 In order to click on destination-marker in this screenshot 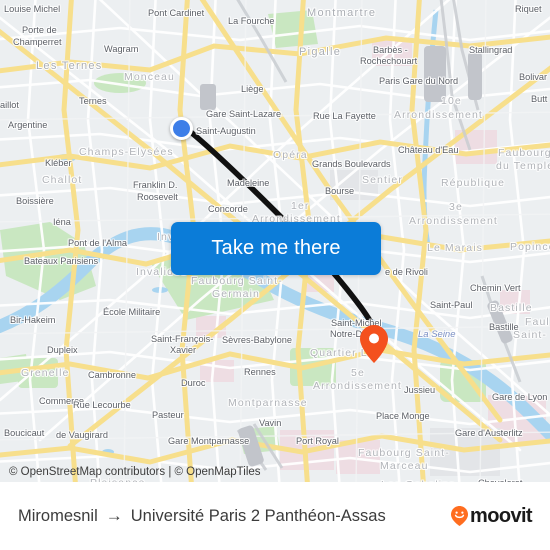, I will do `click(374, 344)`.